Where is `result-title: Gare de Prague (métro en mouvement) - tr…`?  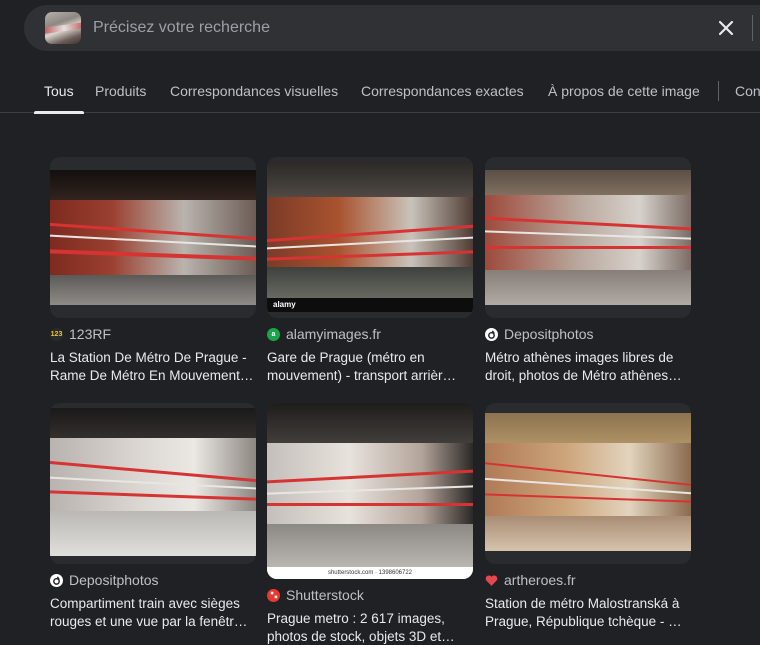 result-title: Gare de Prague (métro en mouvement) - tr… is located at coordinates (370, 367).